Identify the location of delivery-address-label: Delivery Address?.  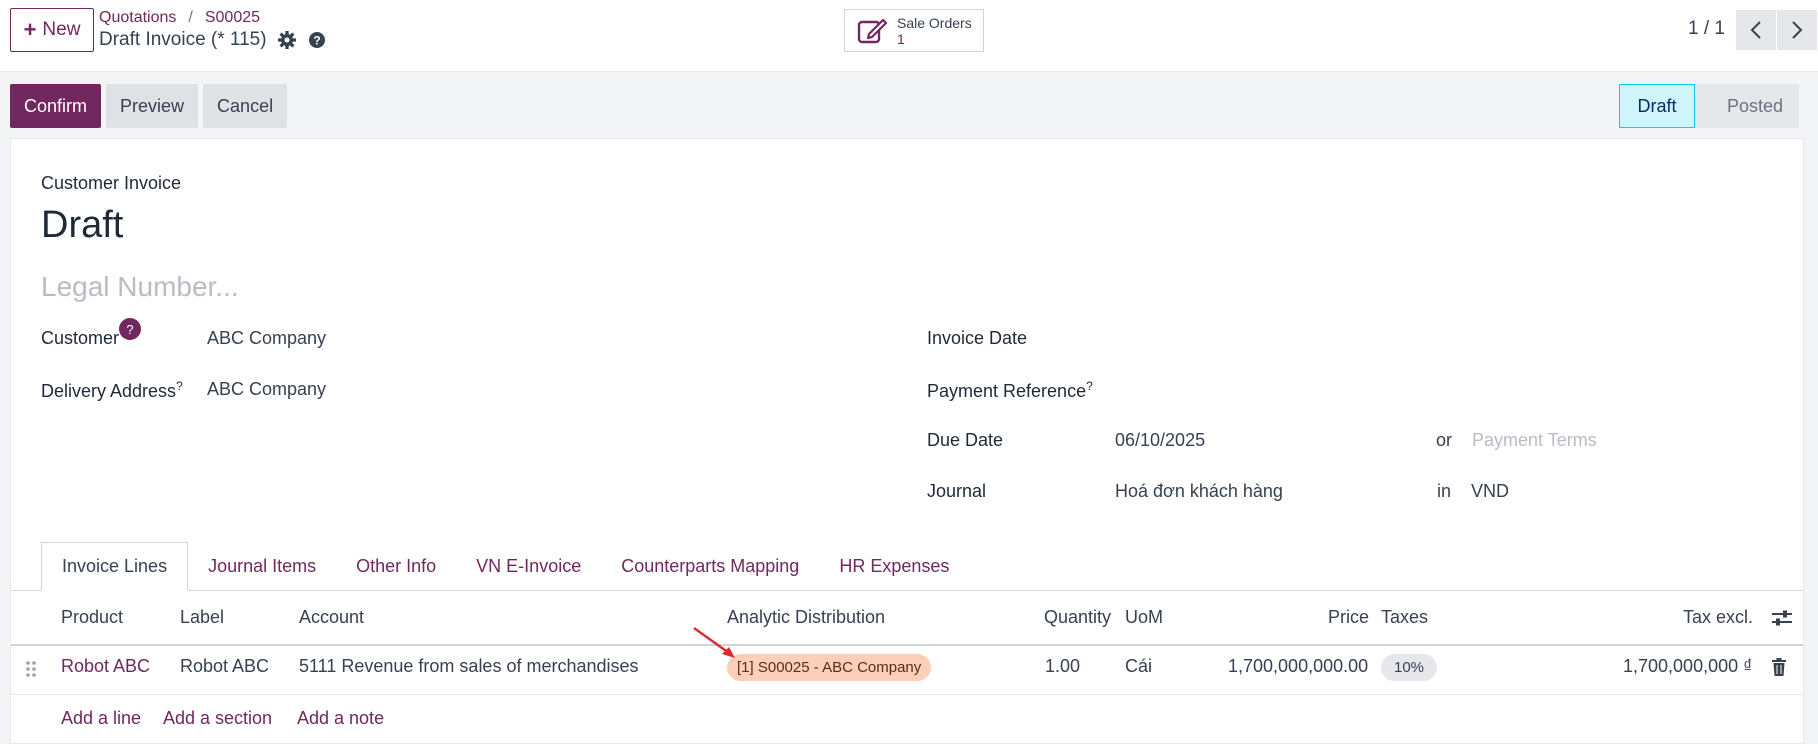
(112, 390).